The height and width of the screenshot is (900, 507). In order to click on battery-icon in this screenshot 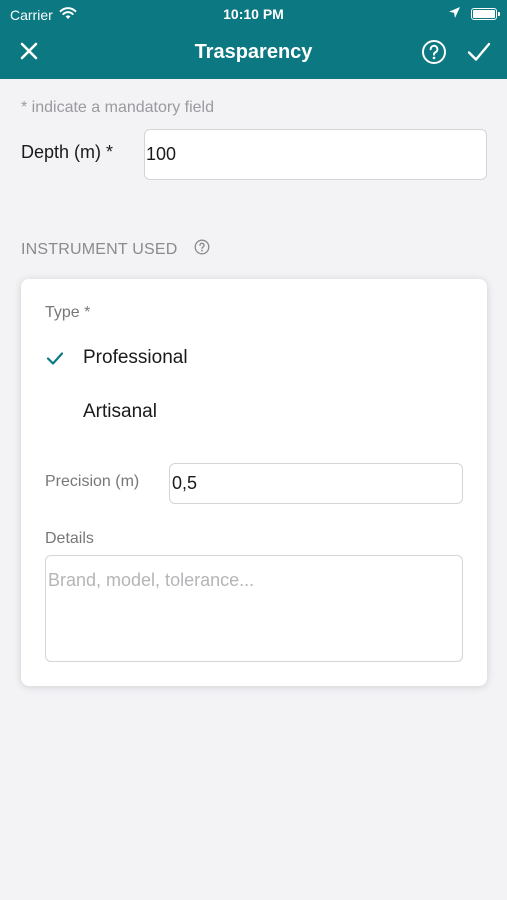, I will do `click(485, 14)`.